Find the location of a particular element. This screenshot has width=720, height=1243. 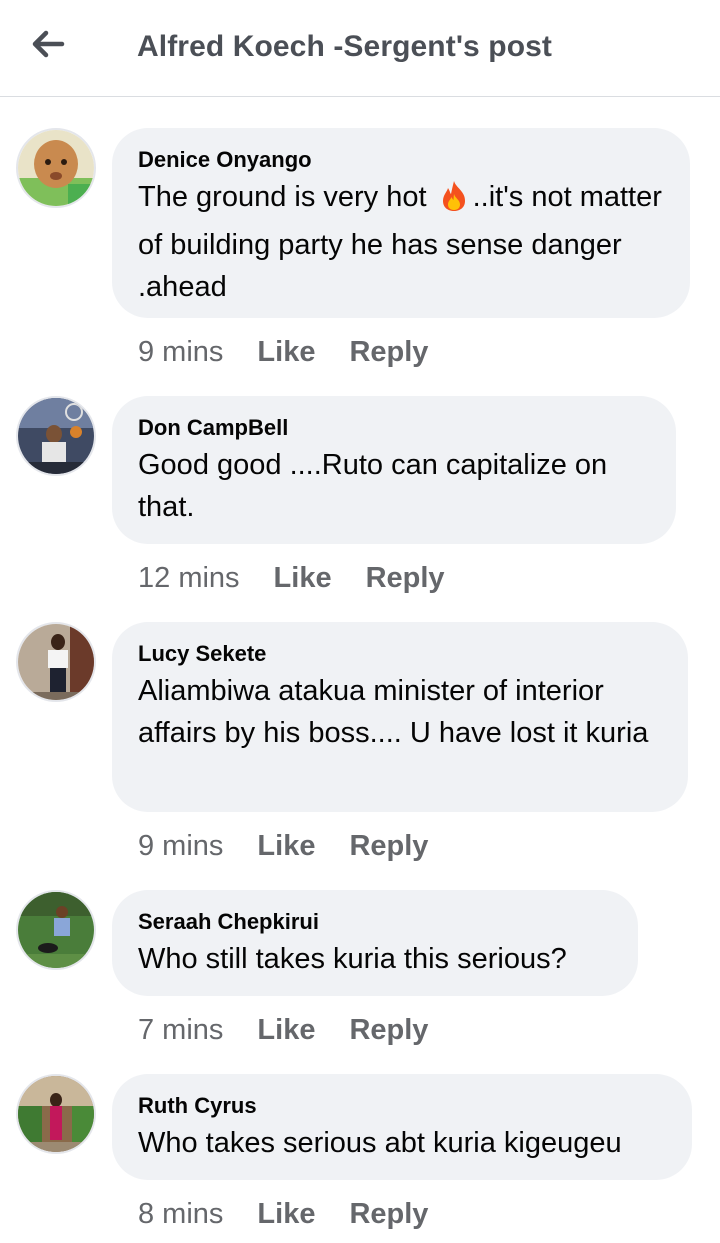

comment-timestamp: 7 mins is located at coordinates (180, 1030).